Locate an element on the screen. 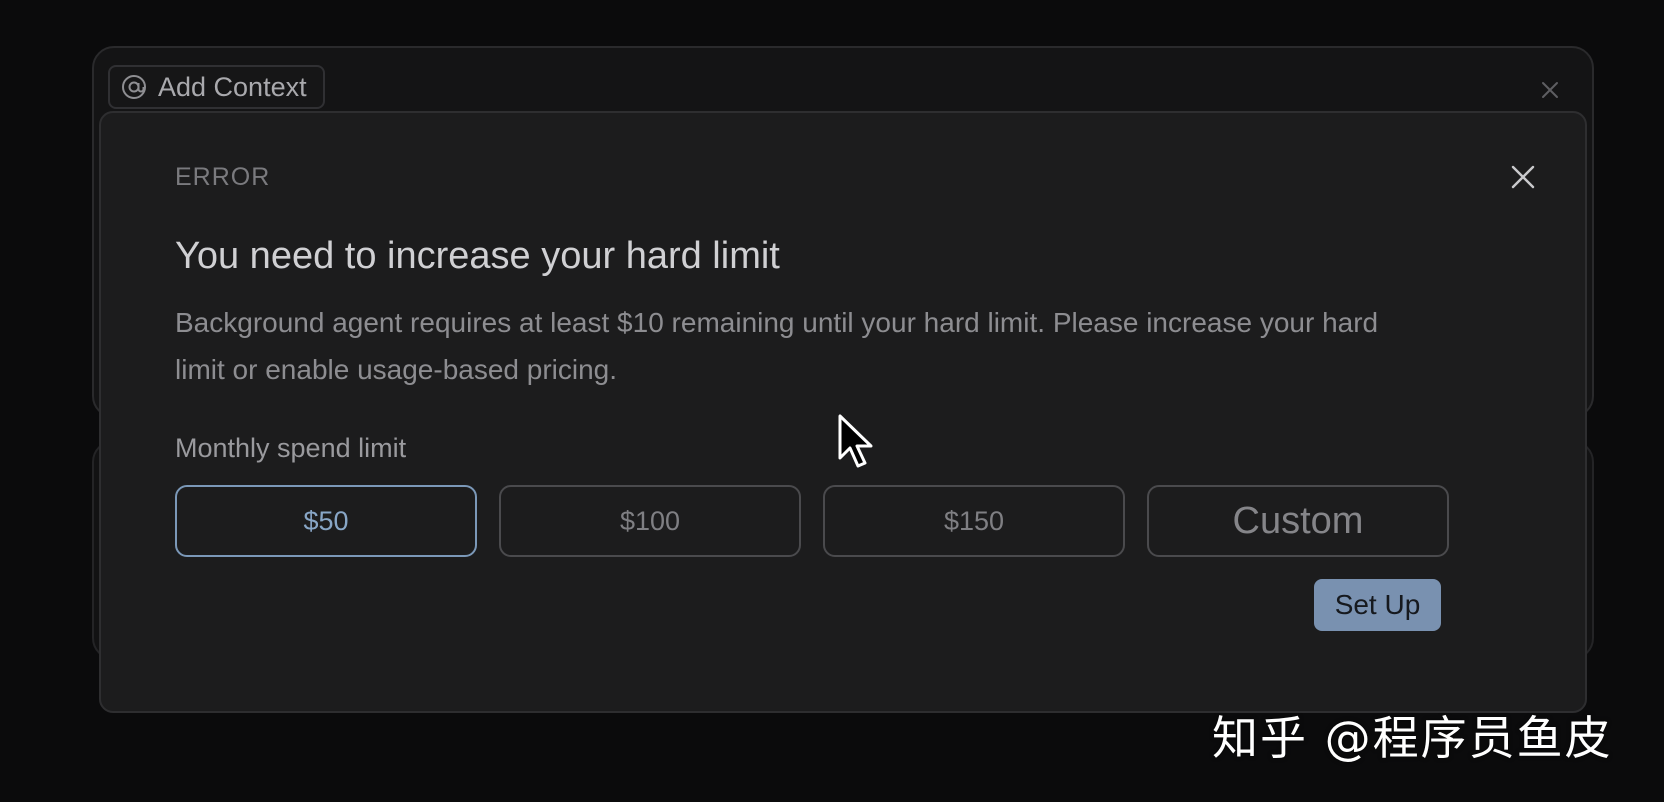  dialog-close-button is located at coordinates (1523, 177).